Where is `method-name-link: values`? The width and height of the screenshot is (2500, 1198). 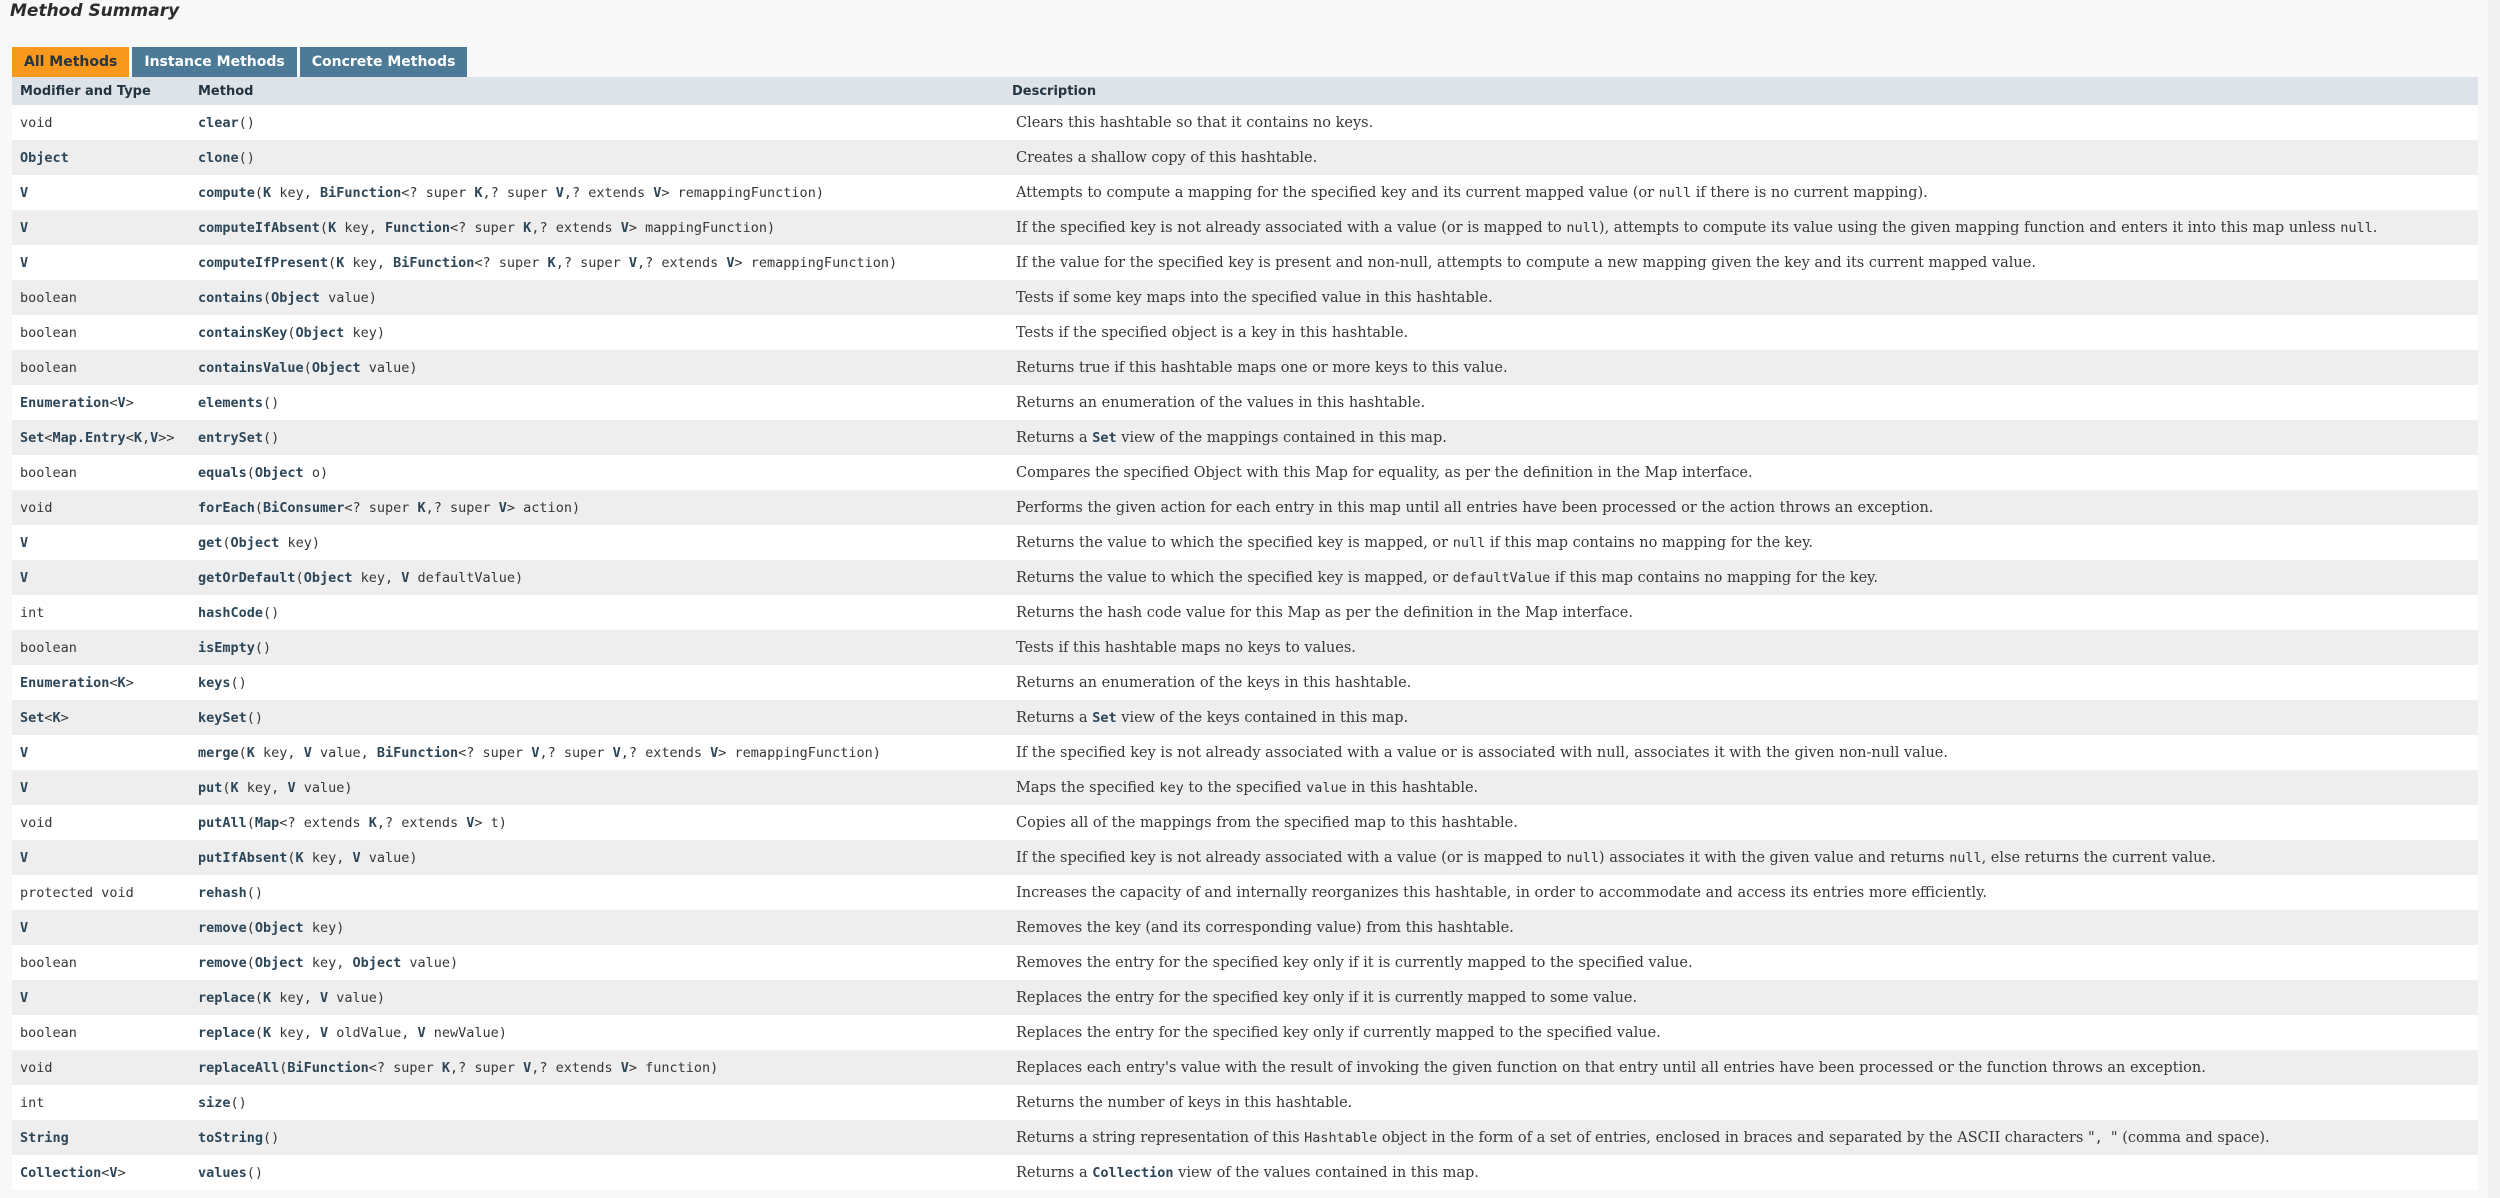 method-name-link: values is located at coordinates (222, 1173).